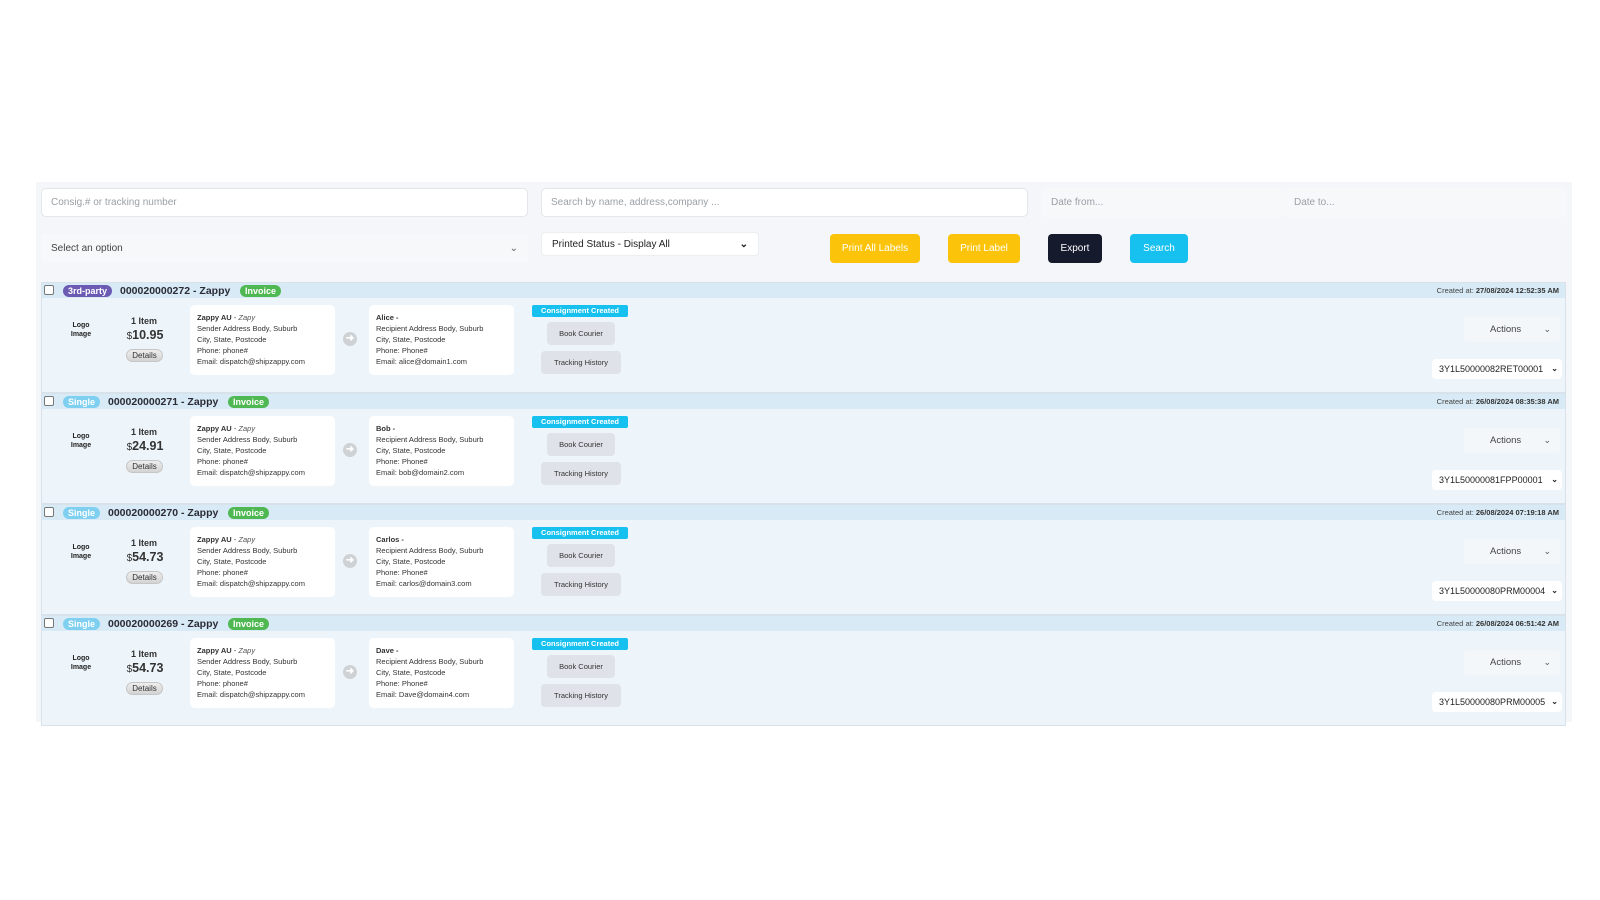 This screenshot has width=1600, height=900. Describe the element at coordinates (1425, 202) in the screenshot. I see `date-to-input` at that location.